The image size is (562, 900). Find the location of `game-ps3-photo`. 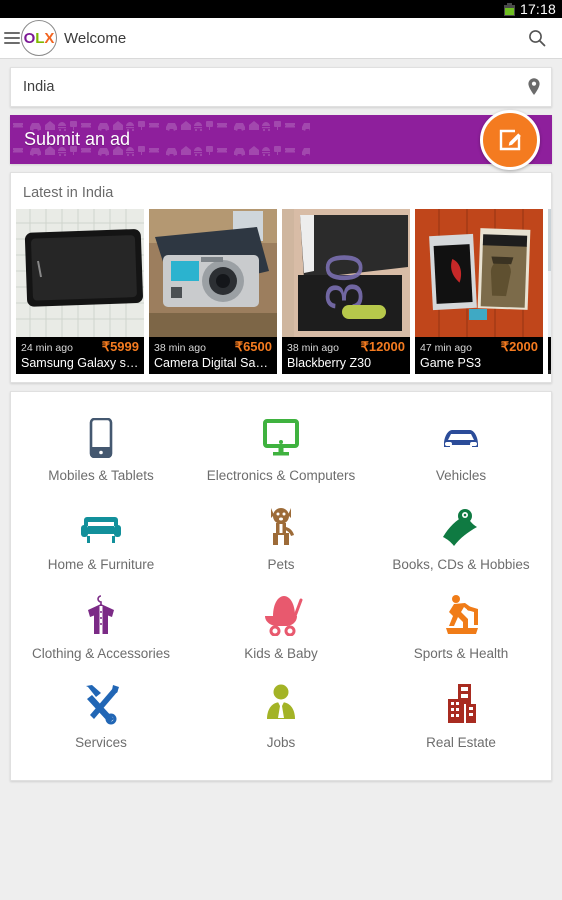

game-ps3-photo is located at coordinates (479, 273).